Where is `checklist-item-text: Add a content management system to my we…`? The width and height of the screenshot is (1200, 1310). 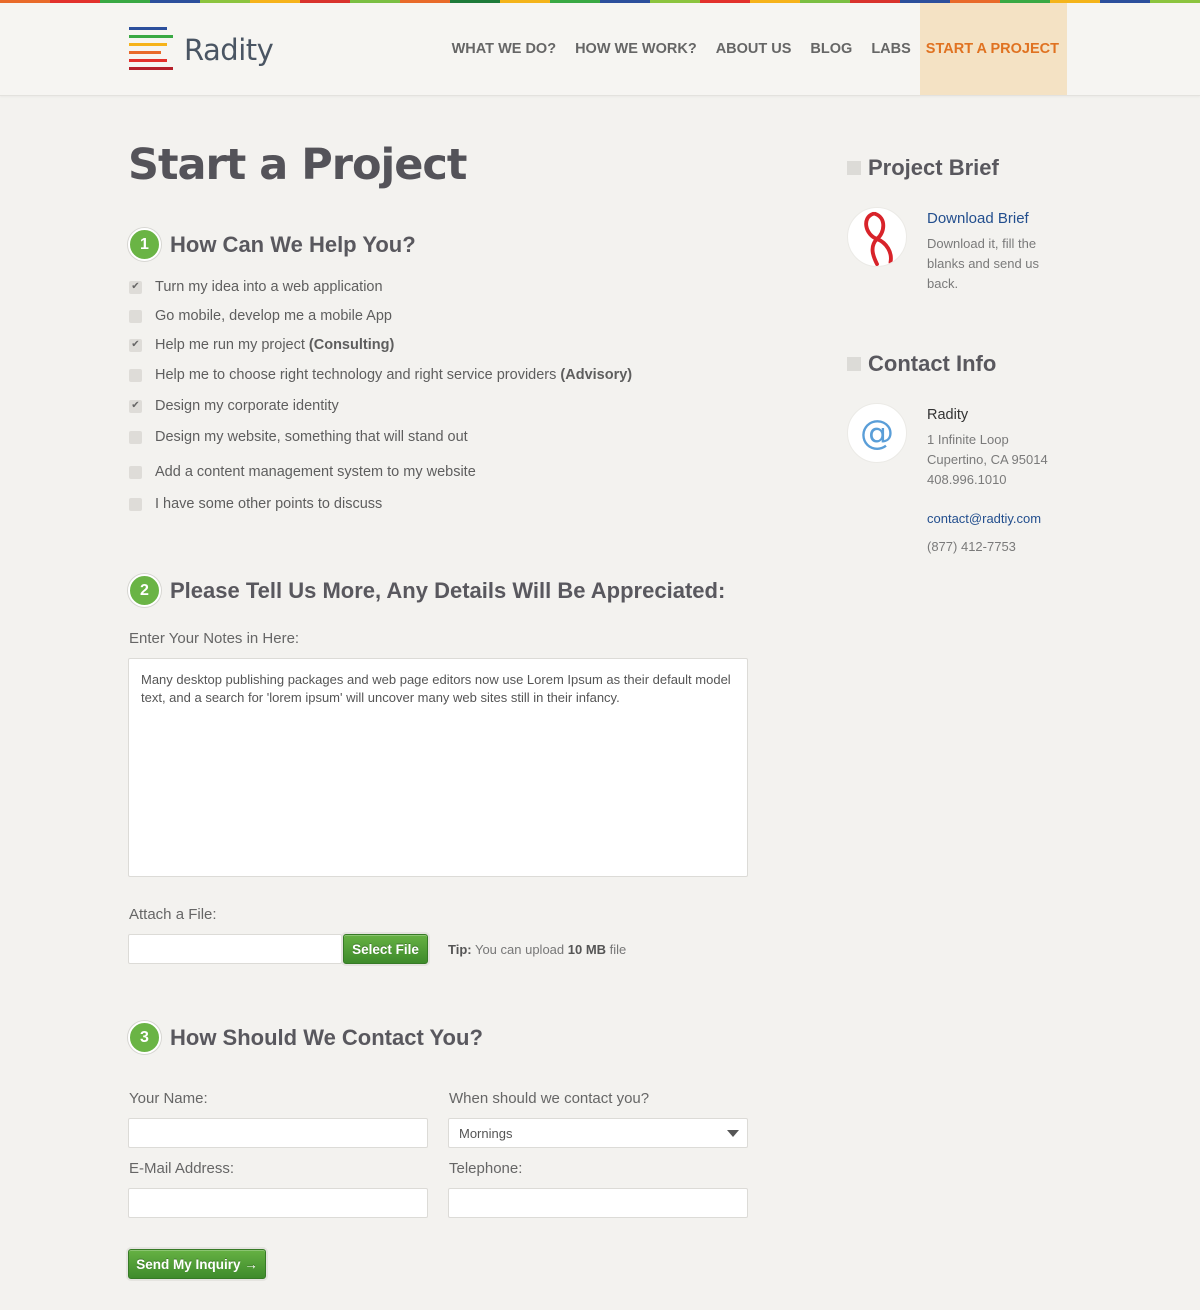
checklist-item-text: Add a content management system to my we… is located at coordinates (315, 472).